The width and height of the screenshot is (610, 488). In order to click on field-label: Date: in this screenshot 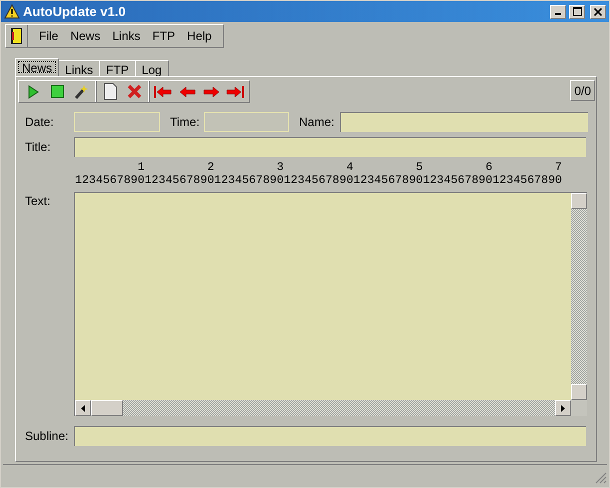, I will do `click(39, 122)`.